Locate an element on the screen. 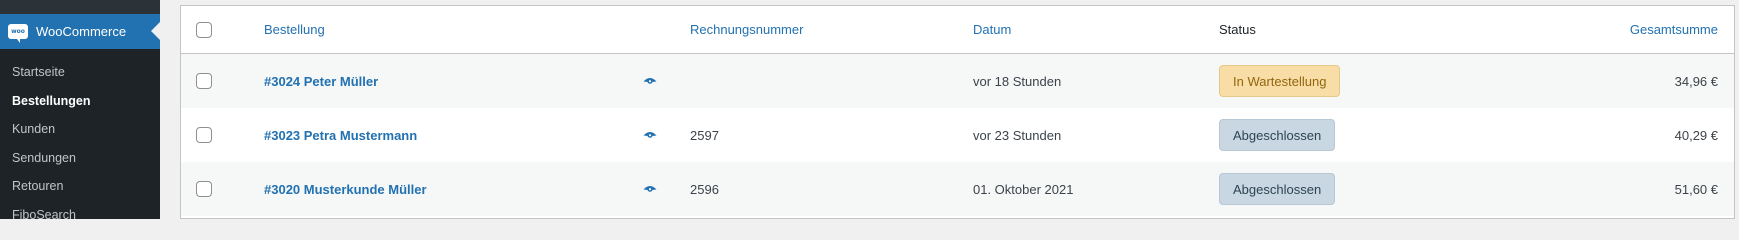 The image size is (1739, 240). invoice-number: 2597 is located at coordinates (704, 135).